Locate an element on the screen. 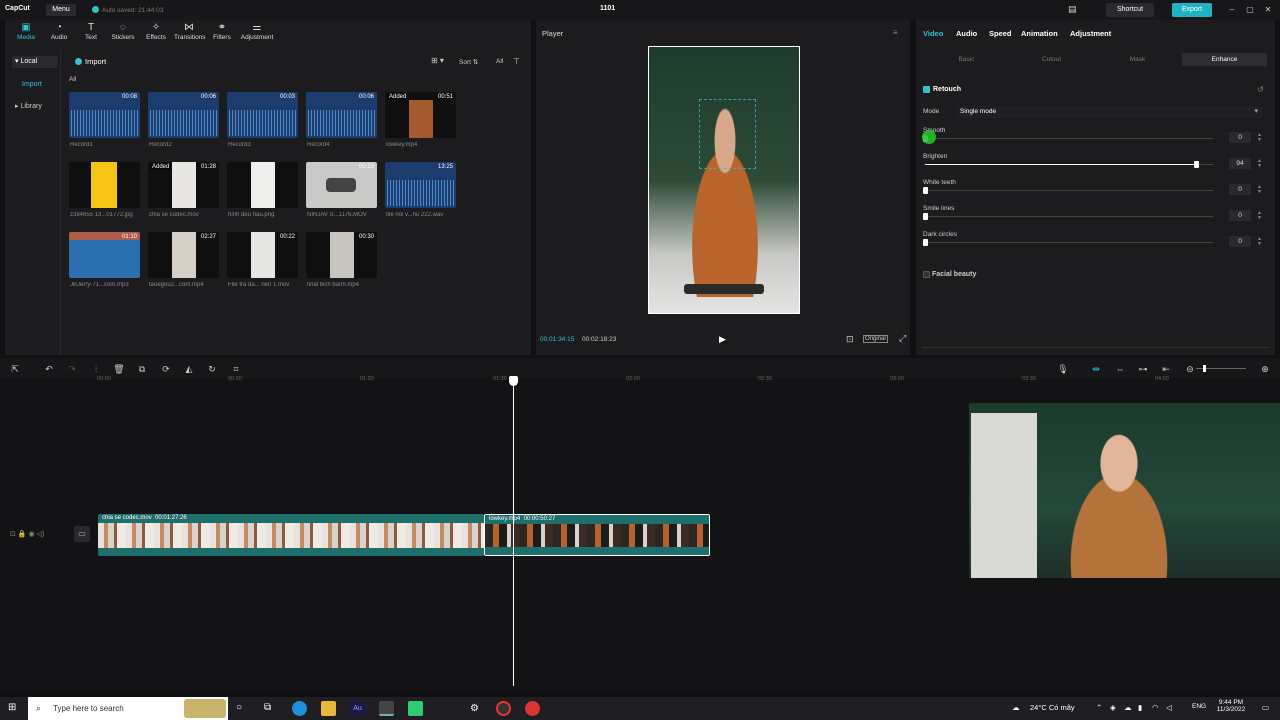 The width and height of the screenshot is (1280, 720). eye-icon: ◉ is located at coordinates (32, 534).